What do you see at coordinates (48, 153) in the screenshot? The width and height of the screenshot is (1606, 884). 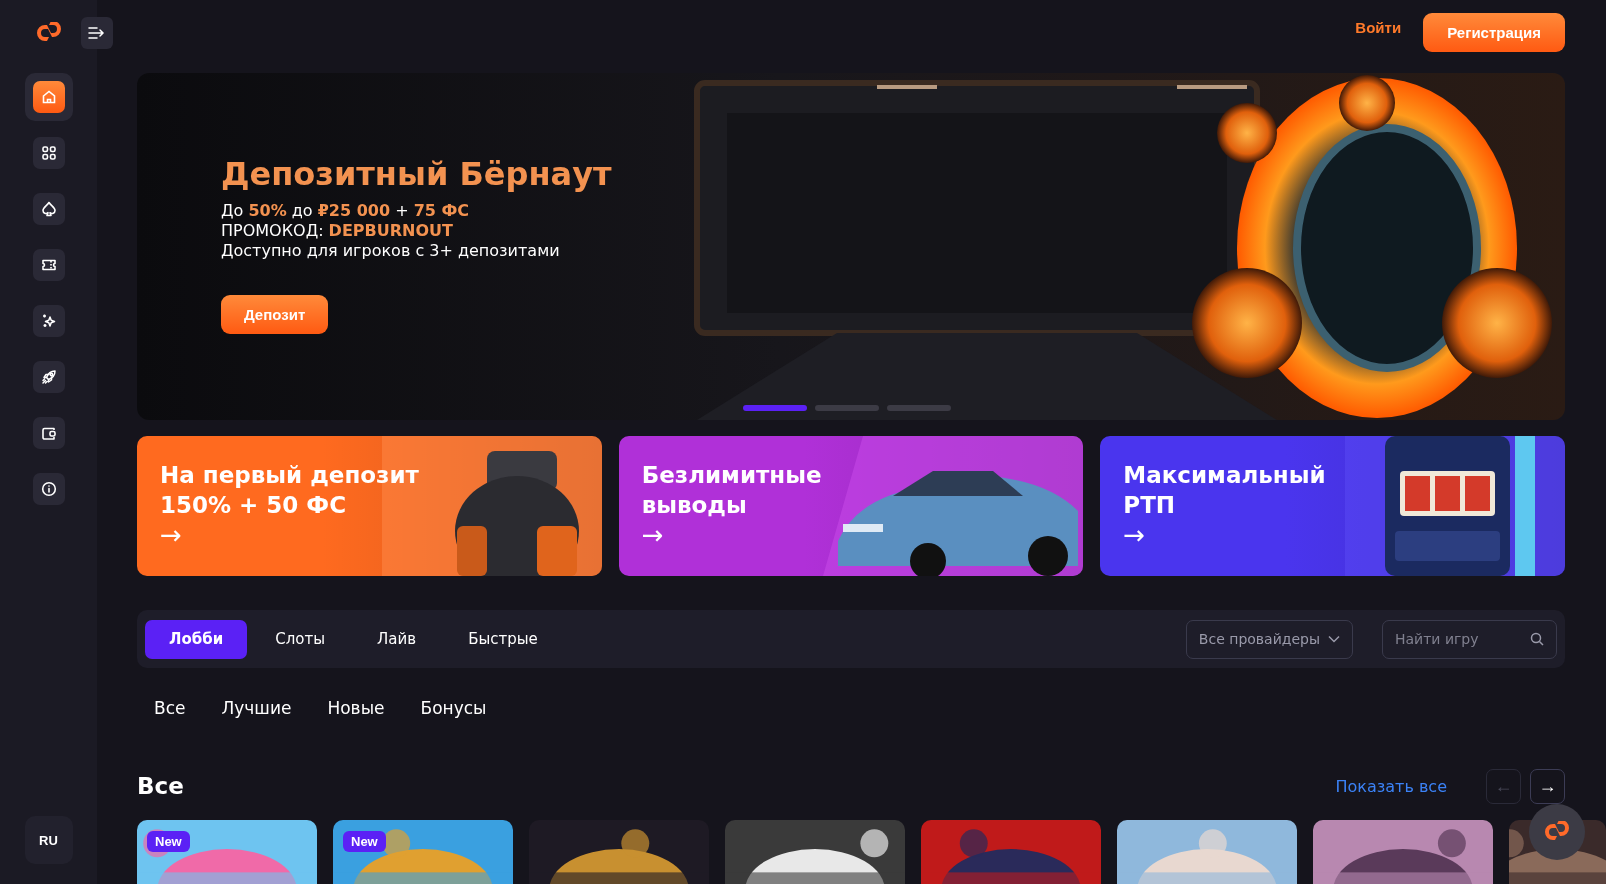 I see `grid-icon` at bounding box center [48, 153].